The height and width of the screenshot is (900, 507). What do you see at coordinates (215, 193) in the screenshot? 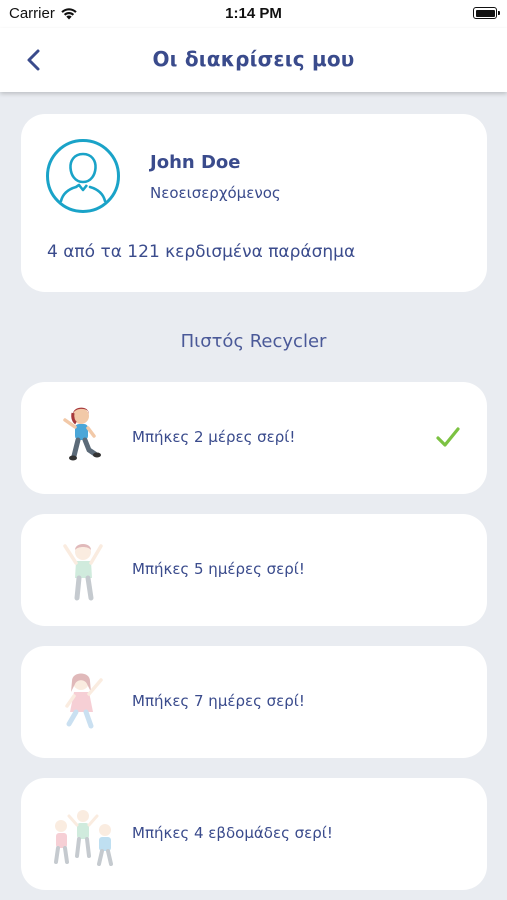
I see `profile-rank: Νεοεισερχόμενος` at bounding box center [215, 193].